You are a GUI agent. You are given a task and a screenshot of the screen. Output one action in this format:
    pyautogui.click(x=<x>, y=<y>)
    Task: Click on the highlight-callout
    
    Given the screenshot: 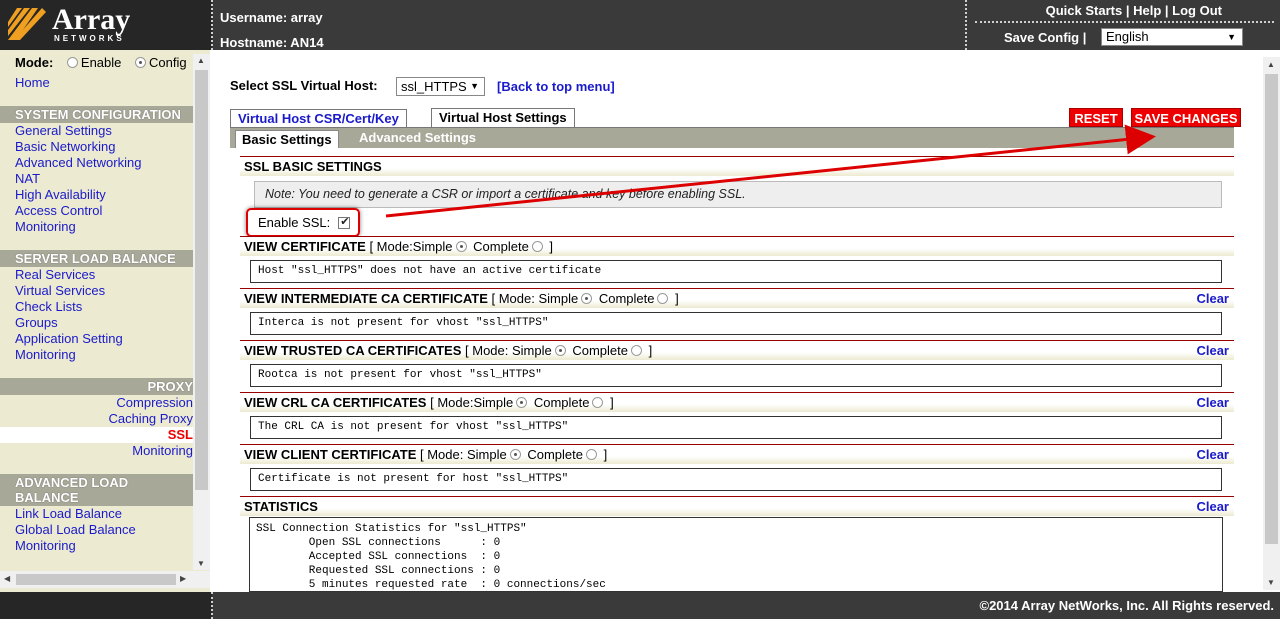 What is the action you would take?
    pyautogui.click(x=303, y=222)
    